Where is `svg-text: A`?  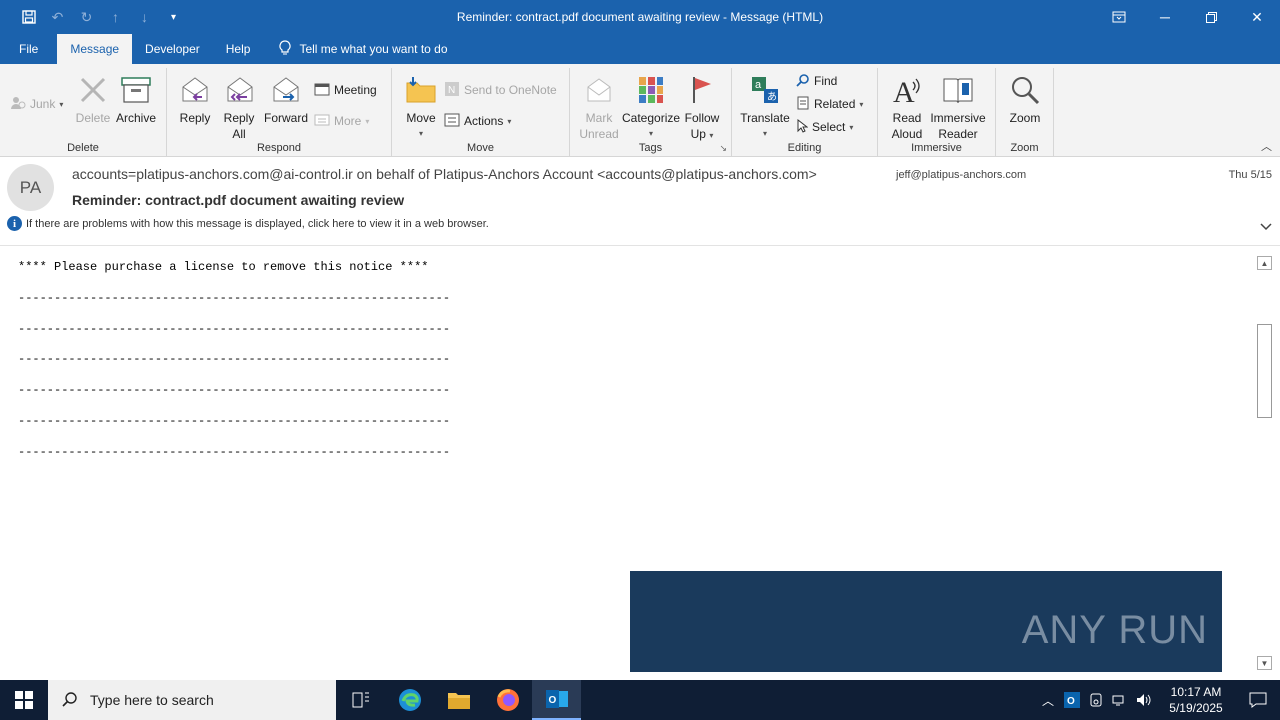 svg-text: A is located at coordinates (904, 91).